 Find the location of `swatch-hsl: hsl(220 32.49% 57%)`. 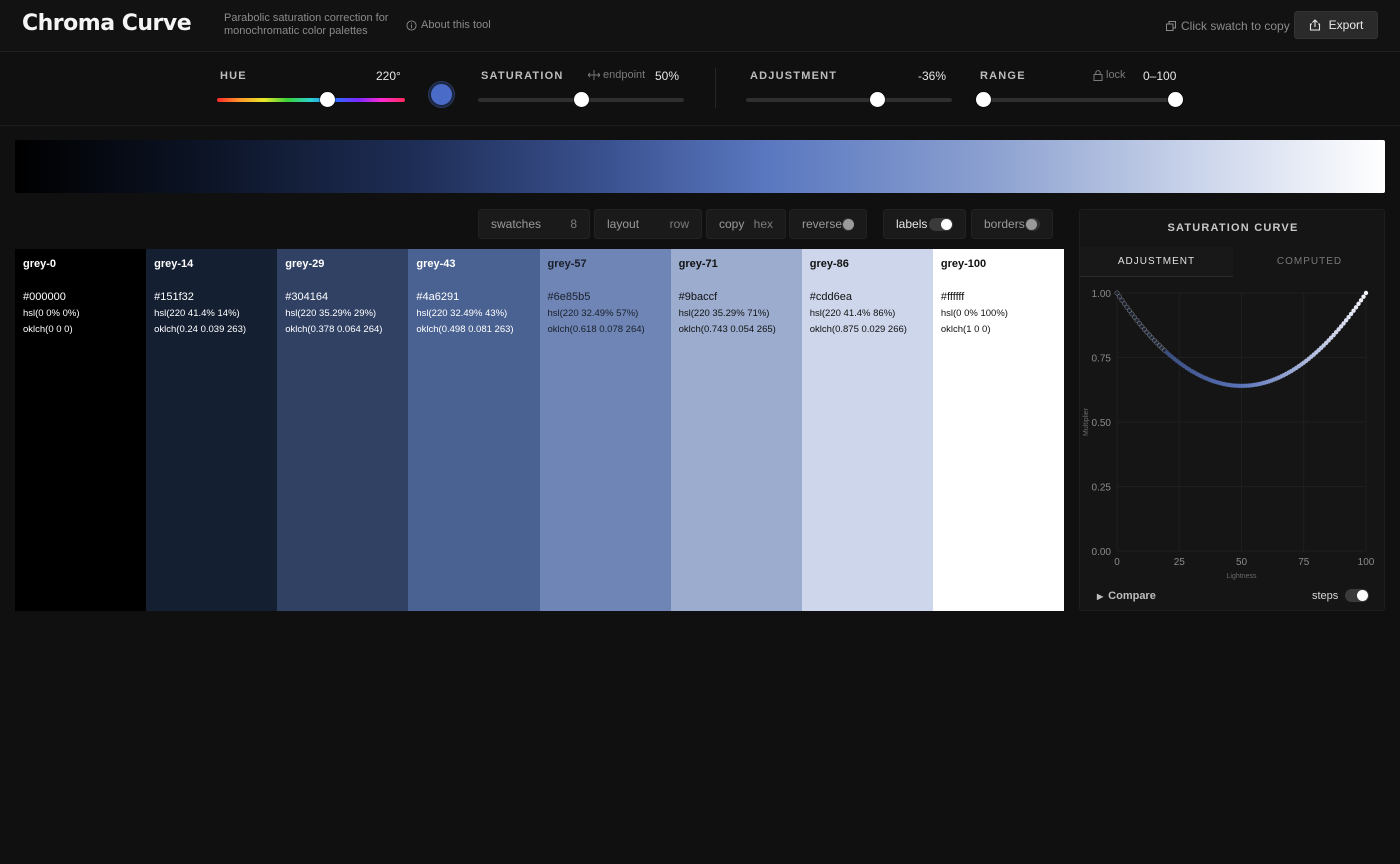

swatch-hsl: hsl(220 32.49% 57%) is located at coordinates (593, 313).